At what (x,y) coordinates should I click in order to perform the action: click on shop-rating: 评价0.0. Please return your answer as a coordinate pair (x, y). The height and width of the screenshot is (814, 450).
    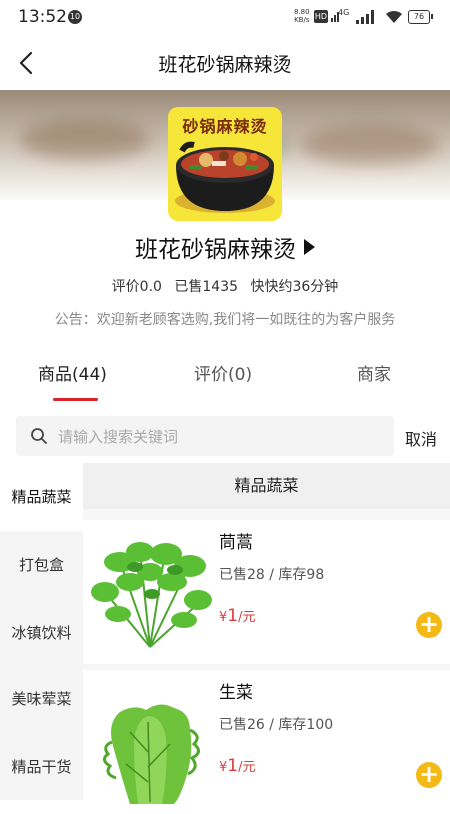
    Looking at the image, I should click on (136, 287).